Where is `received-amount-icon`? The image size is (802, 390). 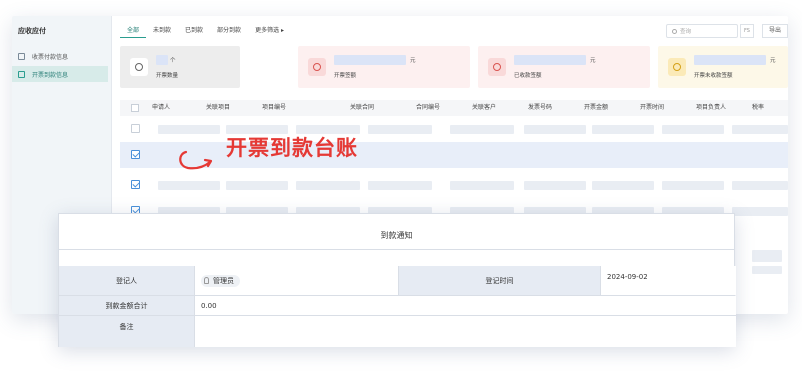
received-amount-icon is located at coordinates (497, 67).